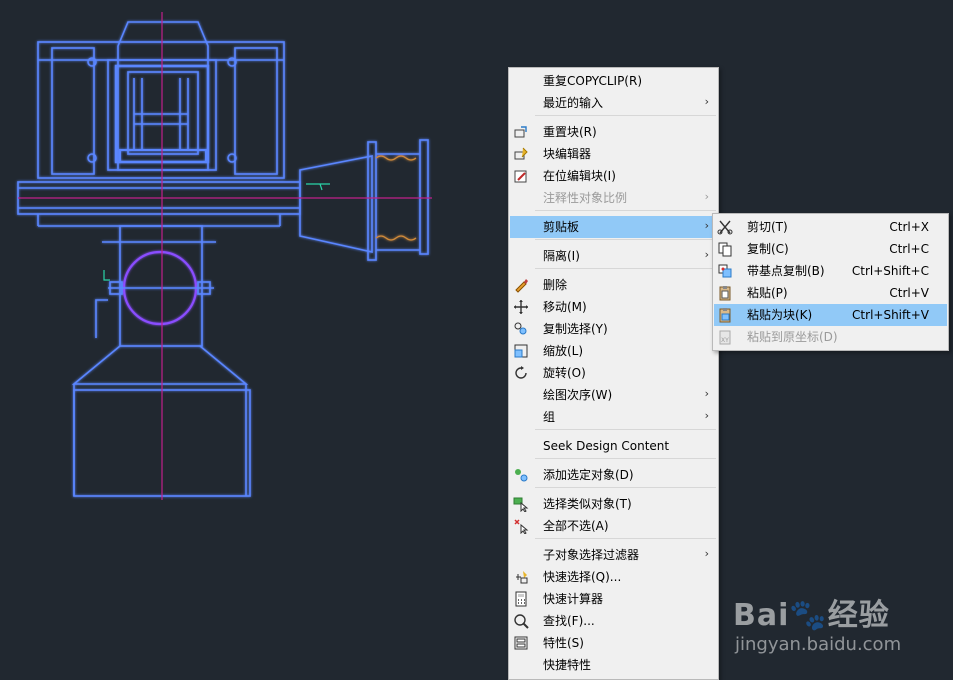 The height and width of the screenshot is (680, 953). What do you see at coordinates (811, 615) in the screenshot?
I see `watermark-logo: Bai🐾经验` at bounding box center [811, 615].